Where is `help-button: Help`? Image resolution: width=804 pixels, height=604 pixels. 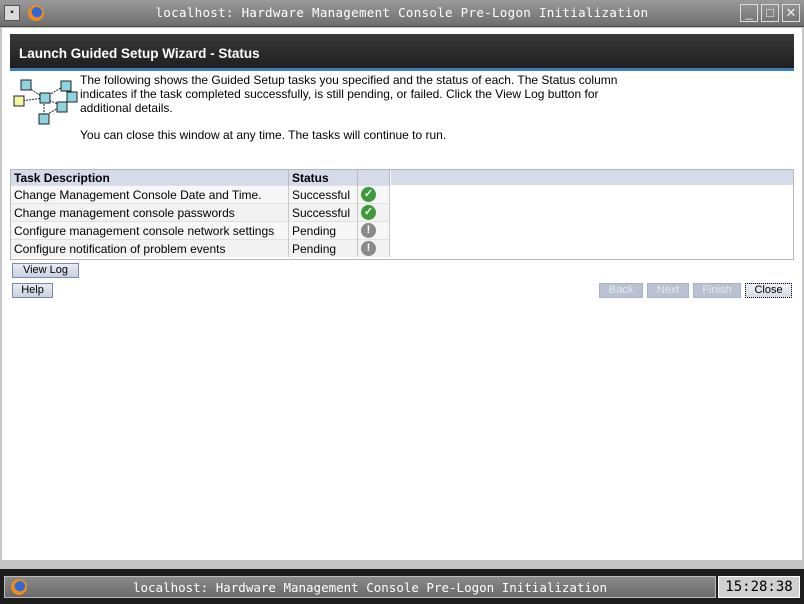 help-button: Help is located at coordinates (32, 290).